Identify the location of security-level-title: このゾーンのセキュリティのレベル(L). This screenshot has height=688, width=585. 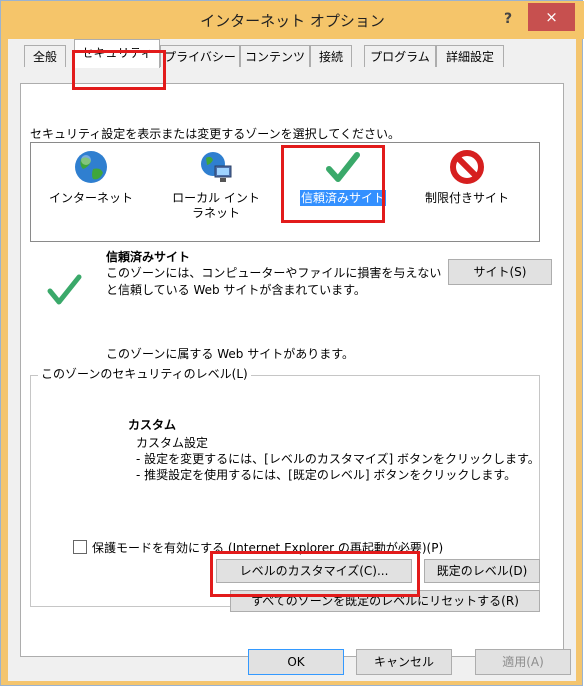
(144, 373).